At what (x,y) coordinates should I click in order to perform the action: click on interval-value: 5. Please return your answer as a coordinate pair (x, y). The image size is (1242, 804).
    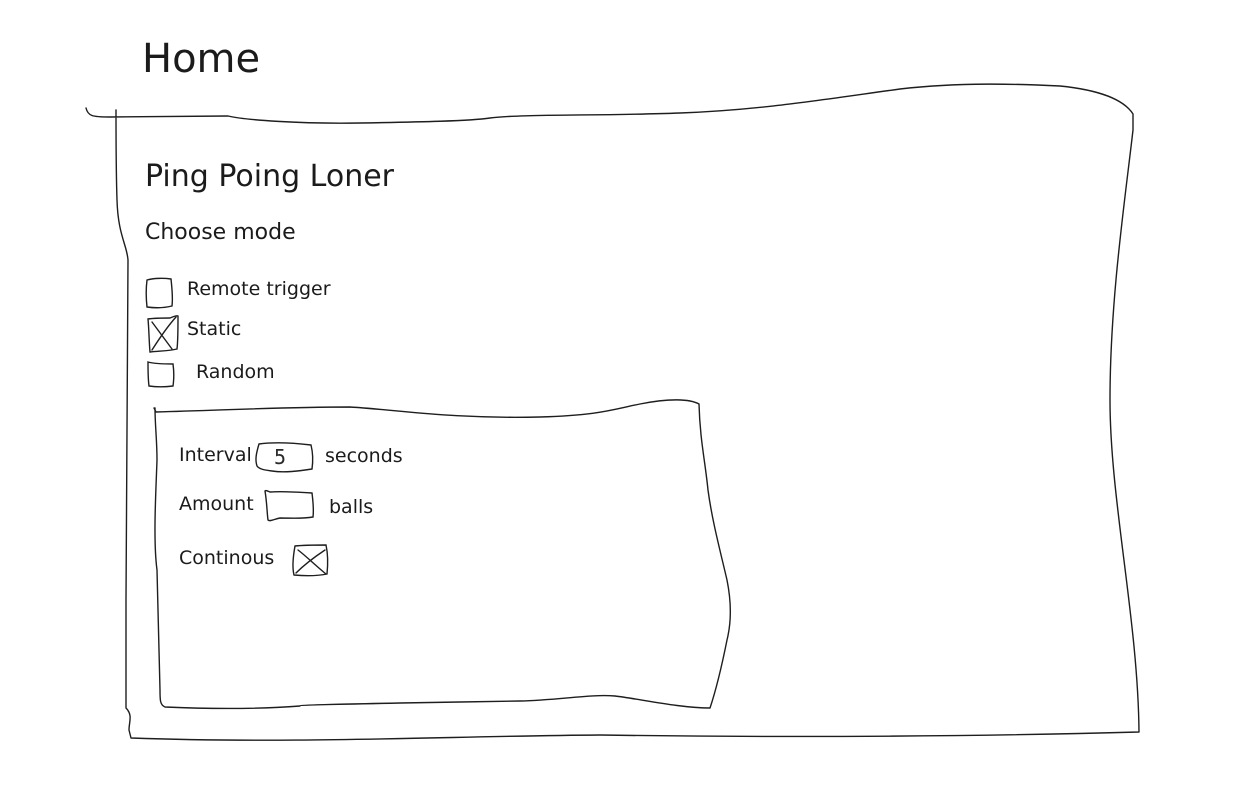
    Looking at the image, I should click on (280, 457).